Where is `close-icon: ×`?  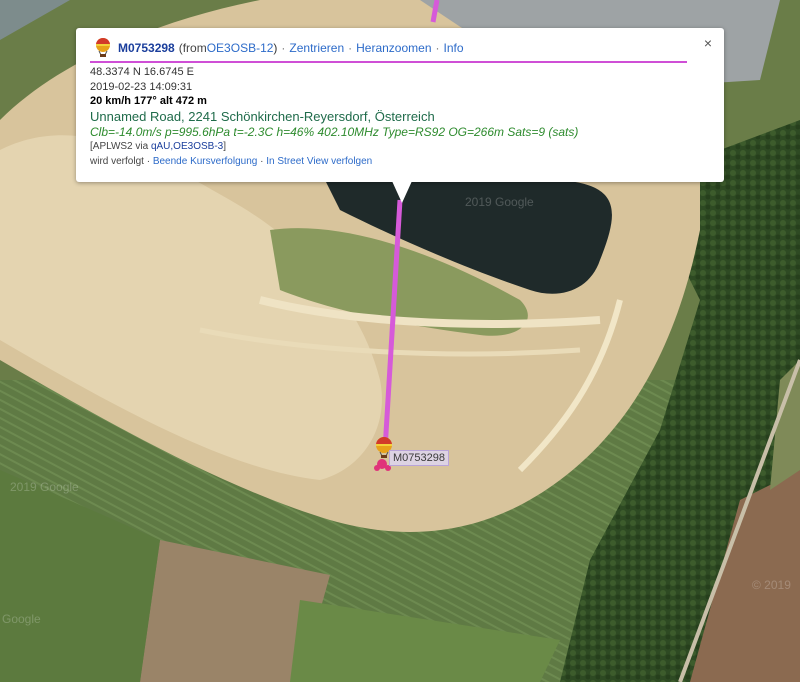 close-icon: × is located at coordinates (708, 43).